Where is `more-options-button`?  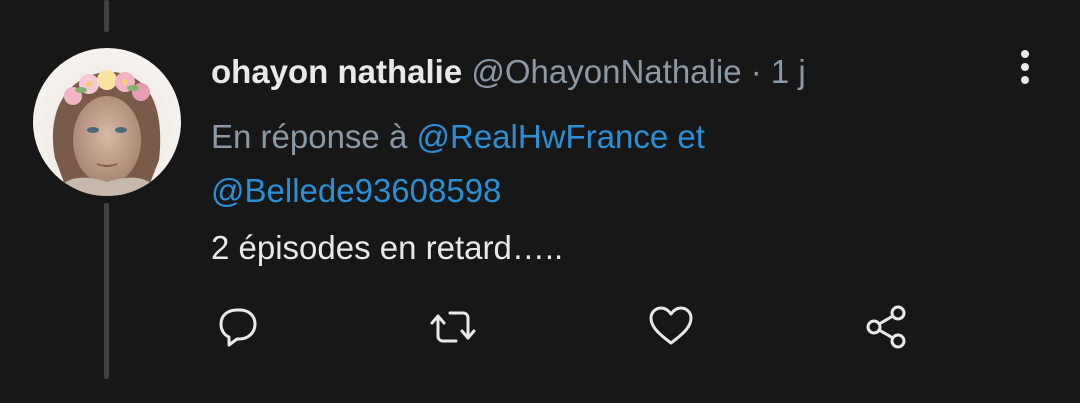 more-options-button is located at coordinates (1025, 68).